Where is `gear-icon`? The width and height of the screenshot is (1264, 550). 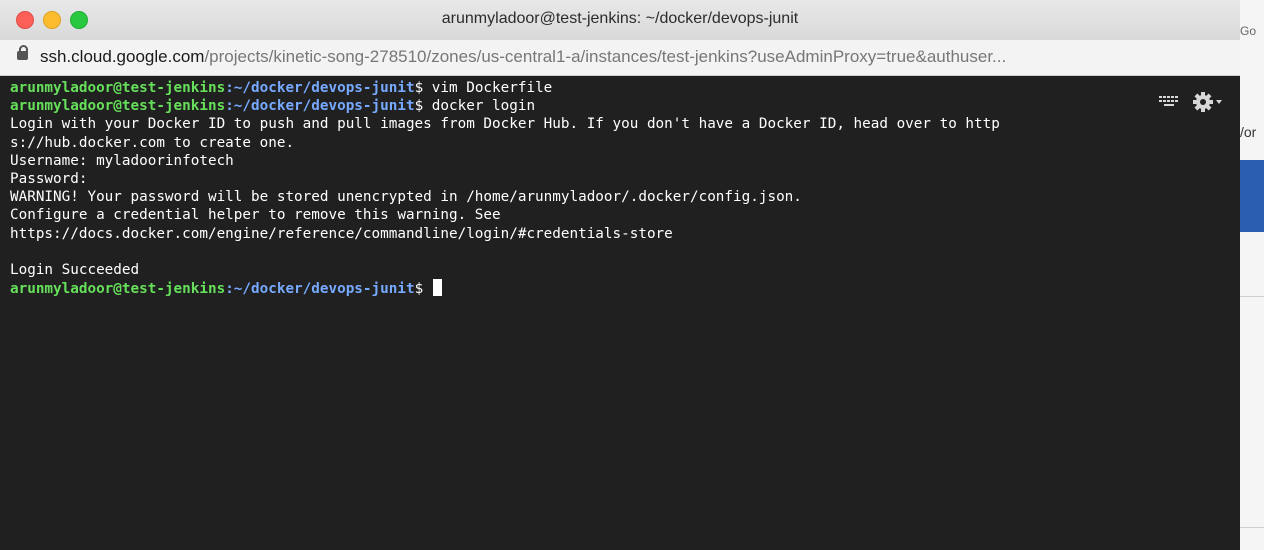 gear-icon is located at coordinates (1203, 102).